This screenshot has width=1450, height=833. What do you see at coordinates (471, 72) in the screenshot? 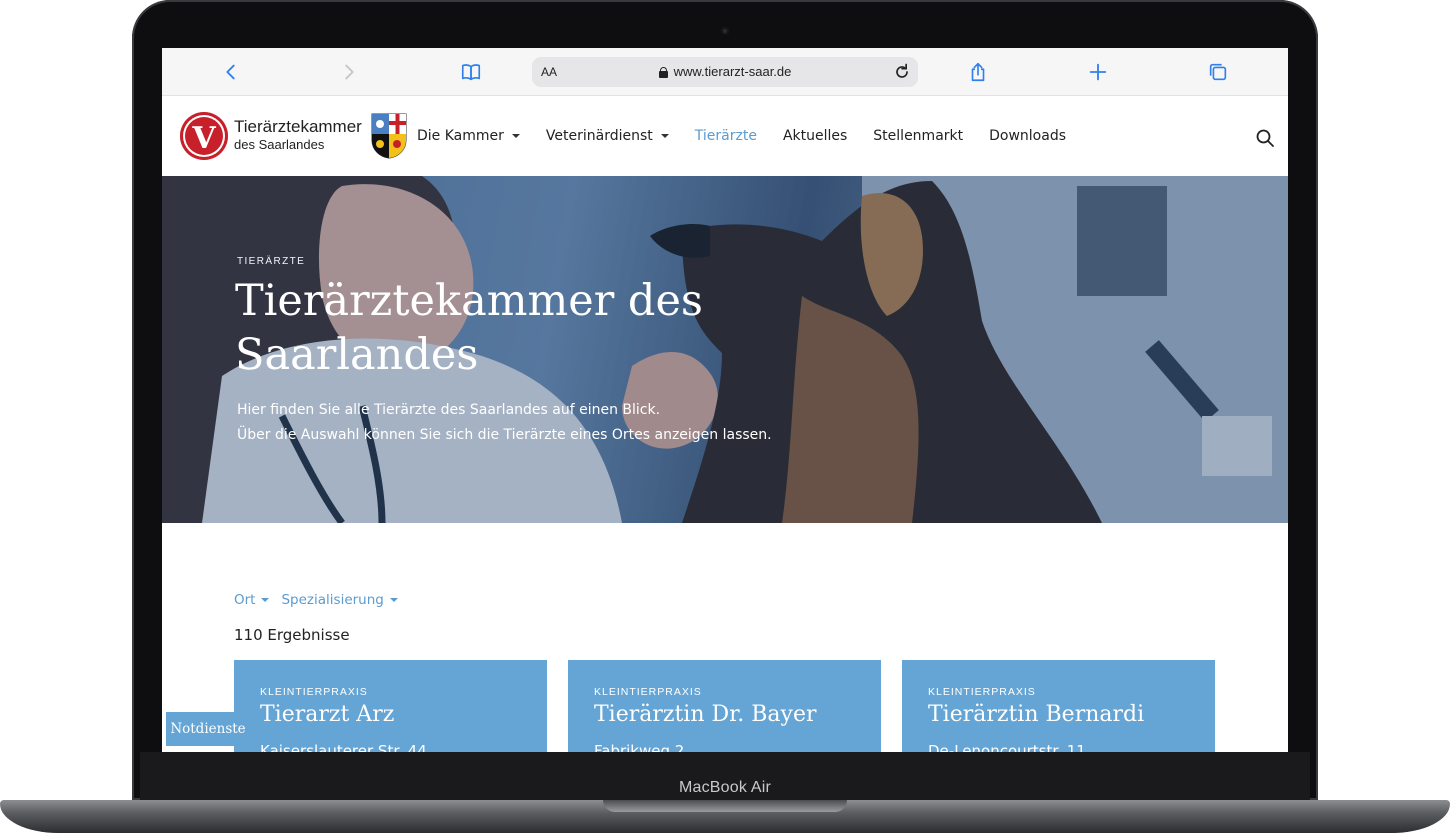
I see `bookmarks-icon` at bounding box center [471, 72].